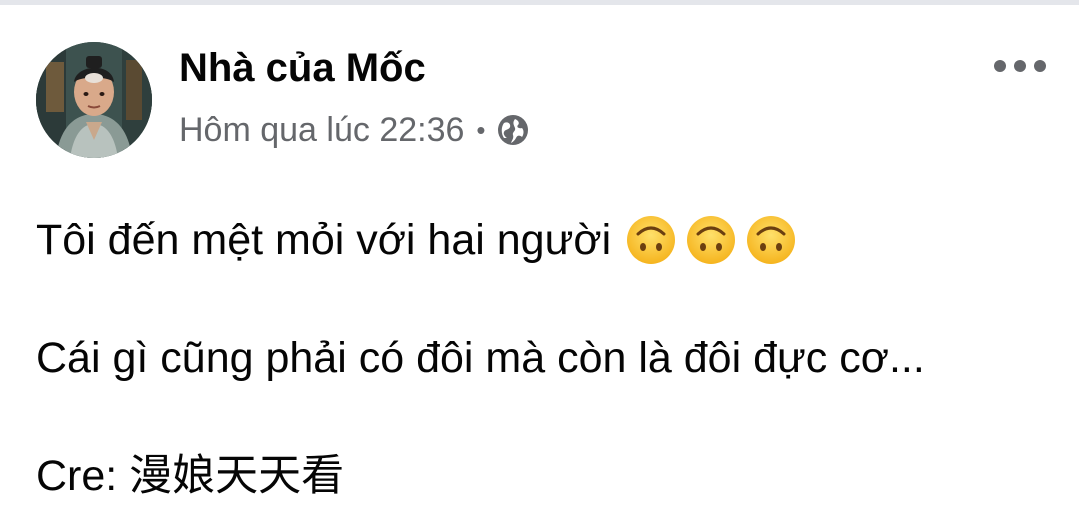 The height and width of the screenshot is (509, 1079). I want to click on globe-icon, so click(513, 130).